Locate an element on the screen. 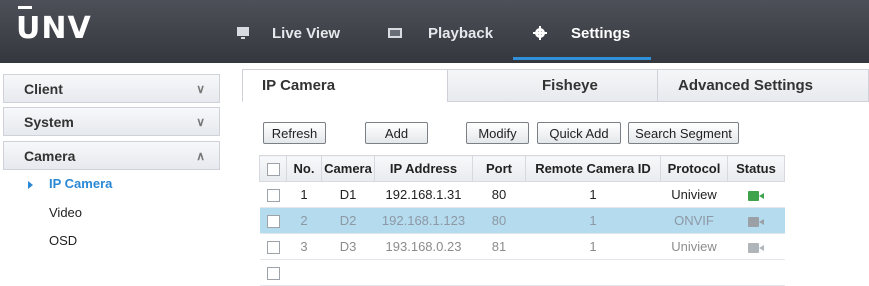 Image resolution: width=869 pixels, height=286 pixels. camera-online-icon is located at coordinates (756, 195).